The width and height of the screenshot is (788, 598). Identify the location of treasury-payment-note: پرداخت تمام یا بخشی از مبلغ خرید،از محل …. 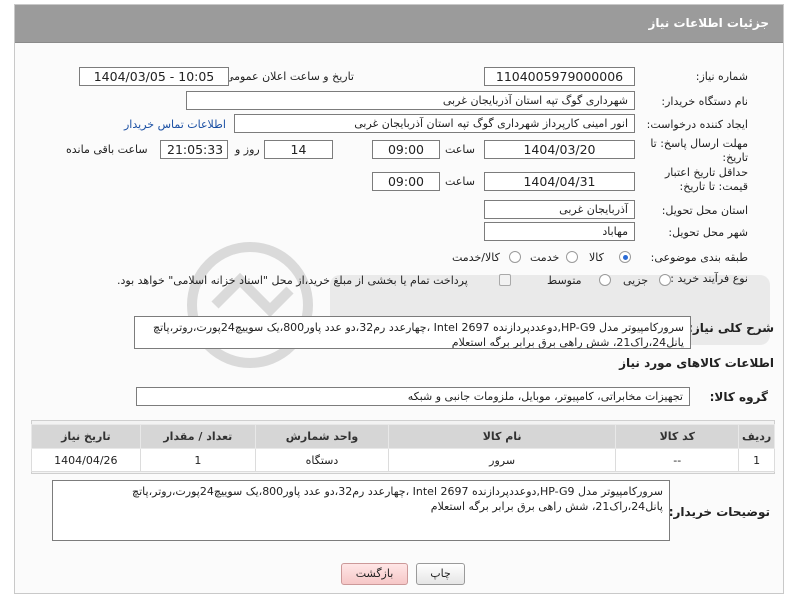
(292, 280).